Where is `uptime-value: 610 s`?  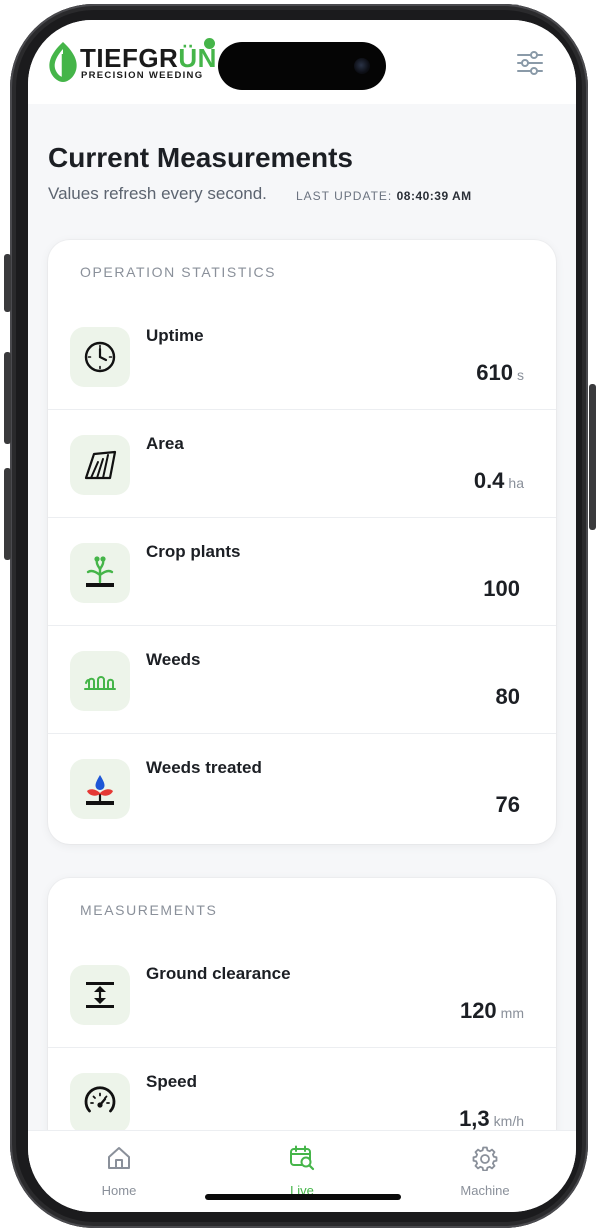
uptime-value: 610 s is located at coordinates (500, 373).